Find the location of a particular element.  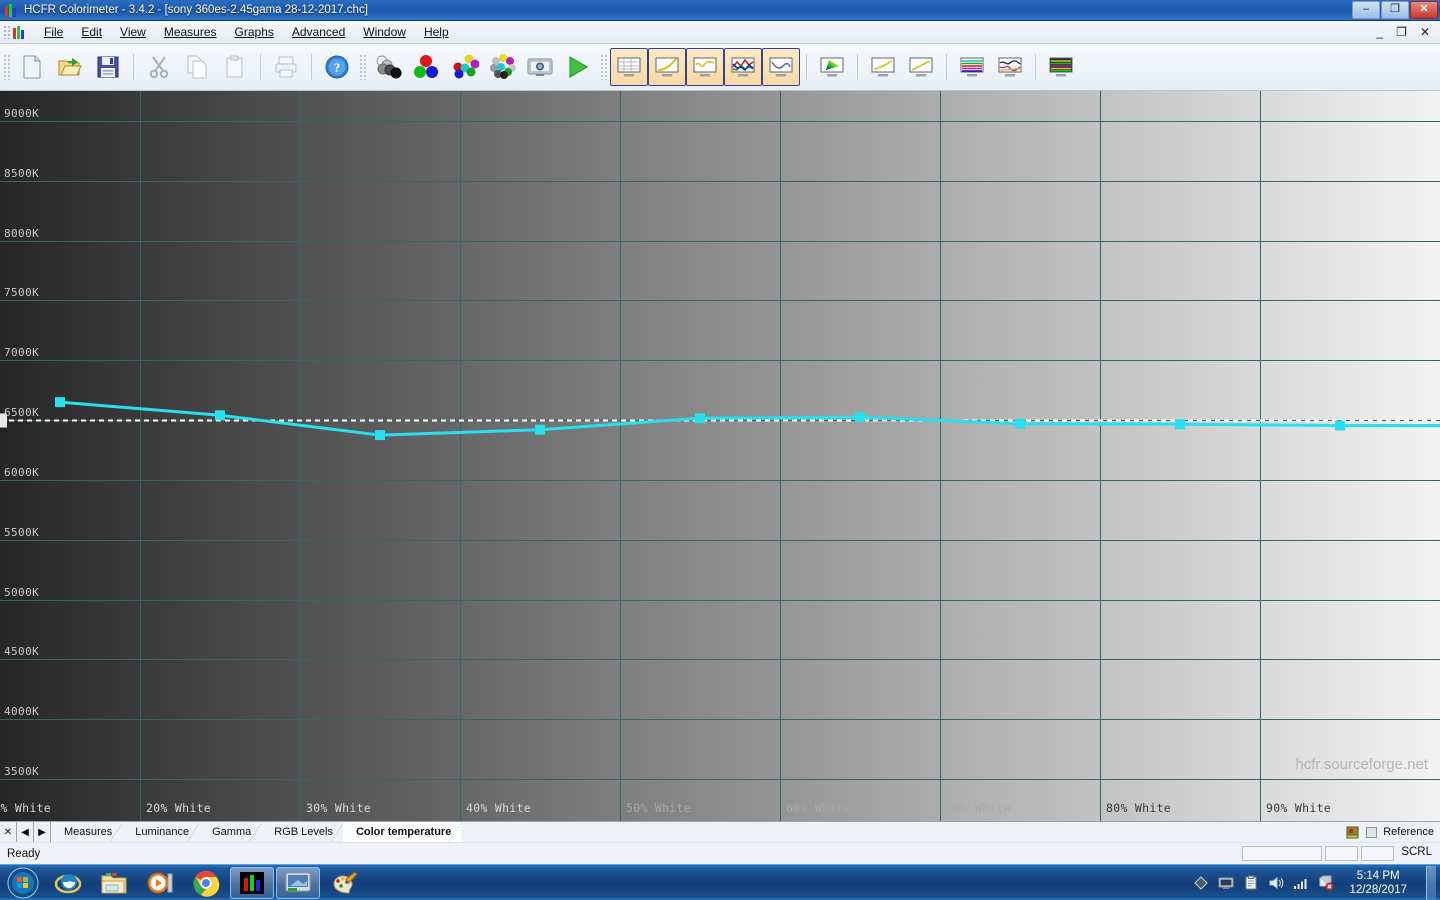

menu-graphs: Graphs is located at coordinates (254, 32).